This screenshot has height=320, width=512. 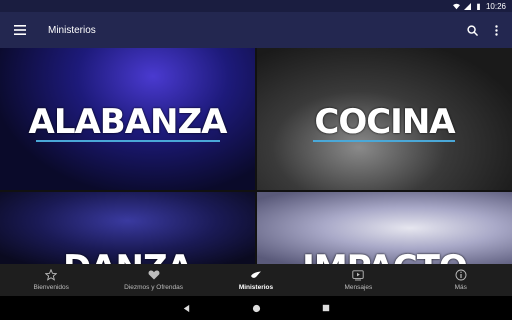 I want to click on tile-danza: DANZA KHOOL, so click(x=127, y=228).